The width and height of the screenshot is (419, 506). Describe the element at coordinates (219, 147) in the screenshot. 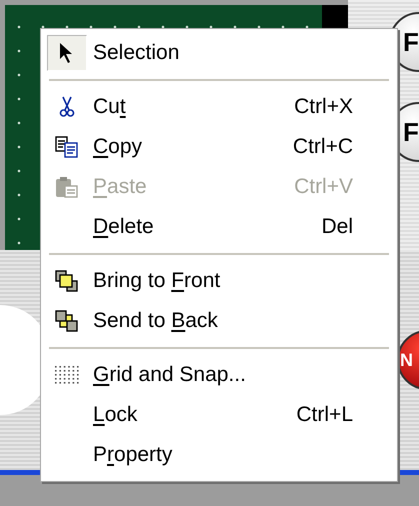

I see `menu-item: Copy Ctrl+C` at that location.